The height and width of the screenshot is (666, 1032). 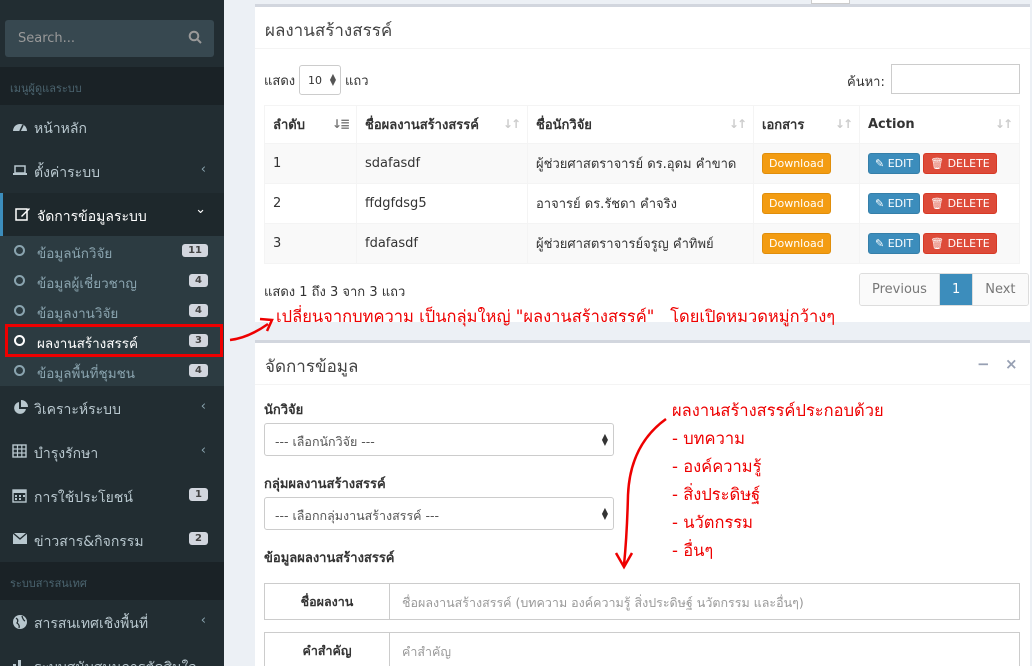 What do you see at coordinates (115, 661) in the screenshot?
I see `sidebar-item-label: ระบบสนับสนุนการตัดสินใจ` at bounding box center [115, 661].